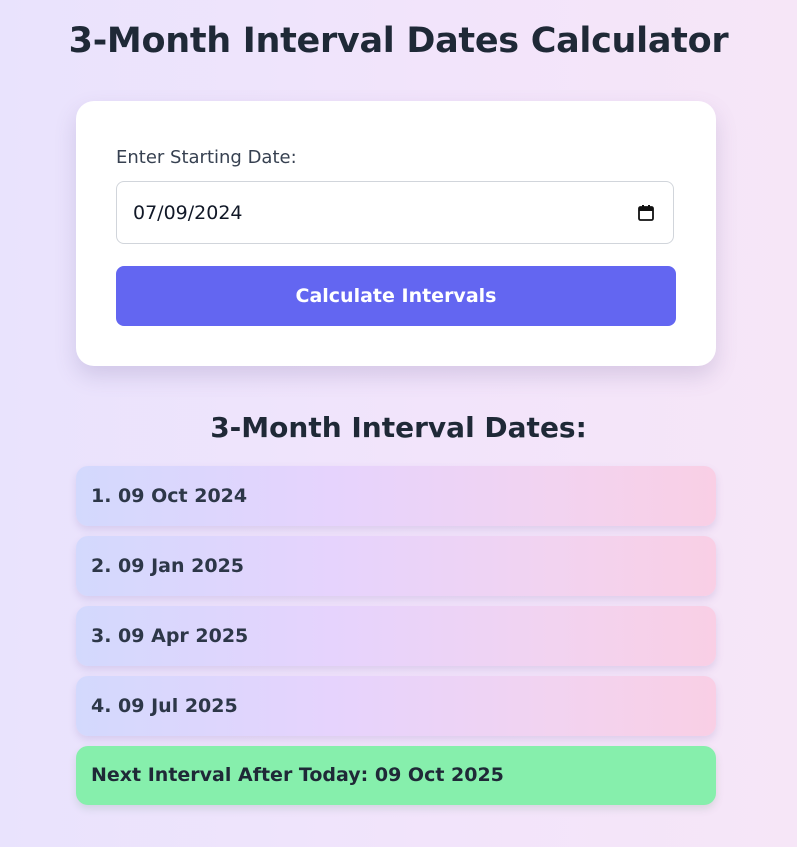 This screenshot has width=797, height=847. I want to click on page-title: 3-Month Interval Dates Calculator, so click(398, 41).